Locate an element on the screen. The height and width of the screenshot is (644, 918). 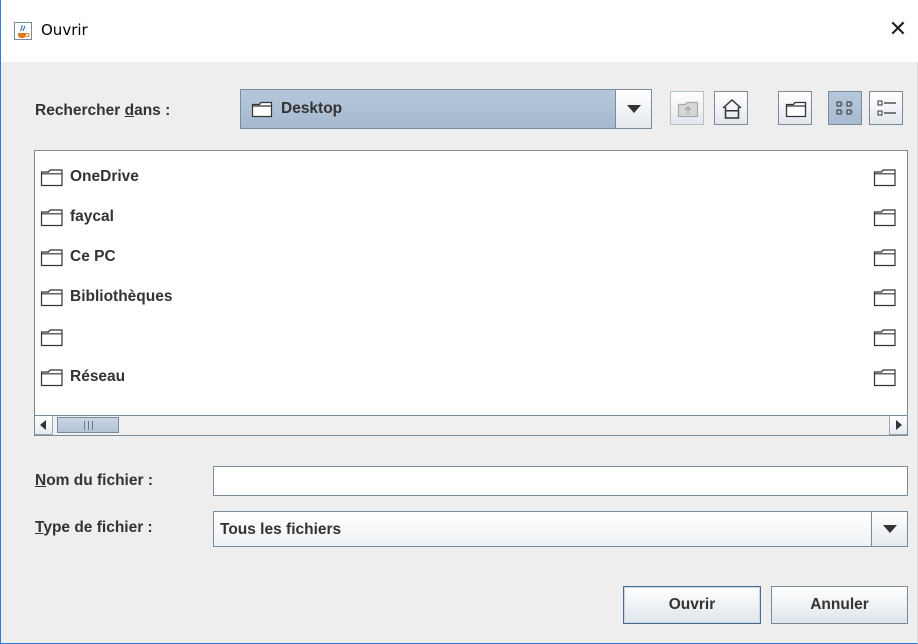
list-view-icon is located at coordinates (845, 108).